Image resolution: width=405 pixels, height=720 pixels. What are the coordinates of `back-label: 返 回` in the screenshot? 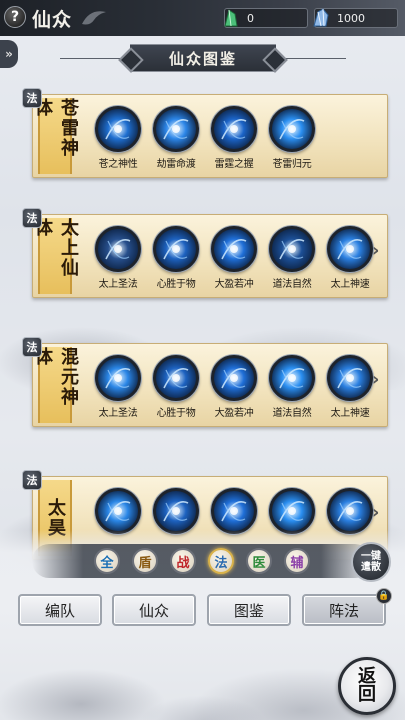 It's located at (367, 685).